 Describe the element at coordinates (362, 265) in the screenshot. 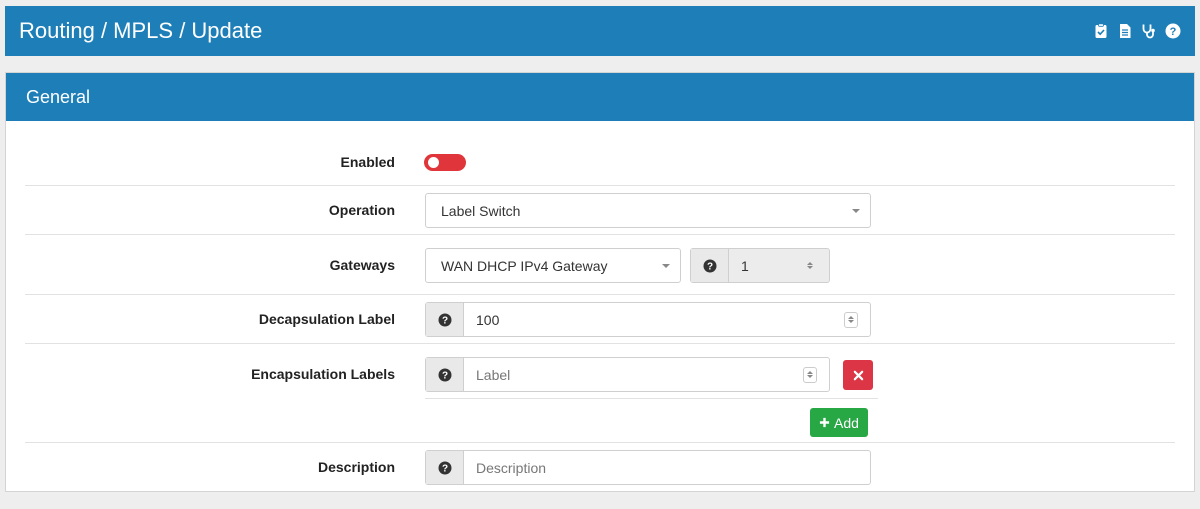

I see `gateways-label: Gateways` at that location.